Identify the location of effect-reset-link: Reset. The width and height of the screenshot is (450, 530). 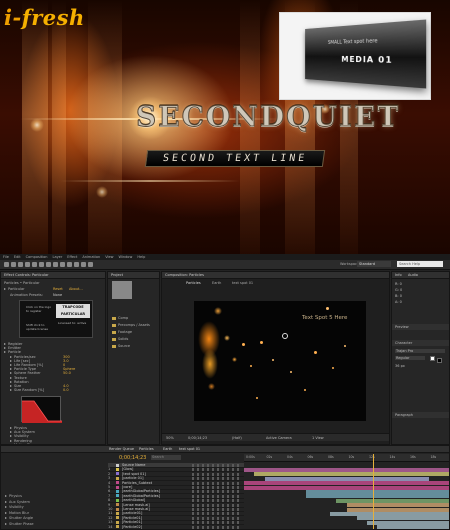
(58, 289).